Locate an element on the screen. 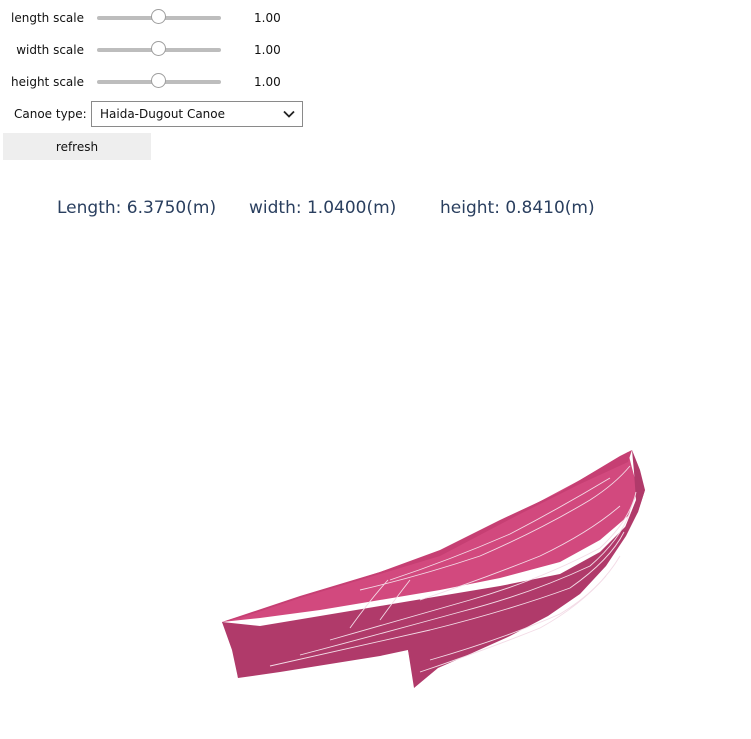 This screenshot has height=739, width=751. hull-stern-face is located at coordinates (231, 650).